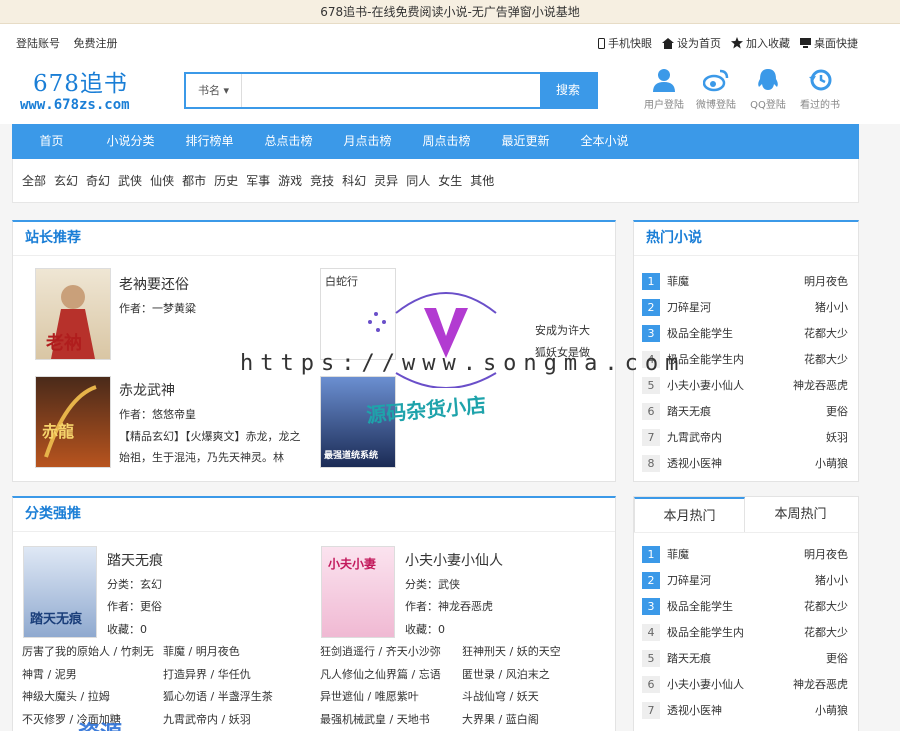 This screenshot has height=731, width=900. I want to click on nav-home: 首页, so click(51, 141).